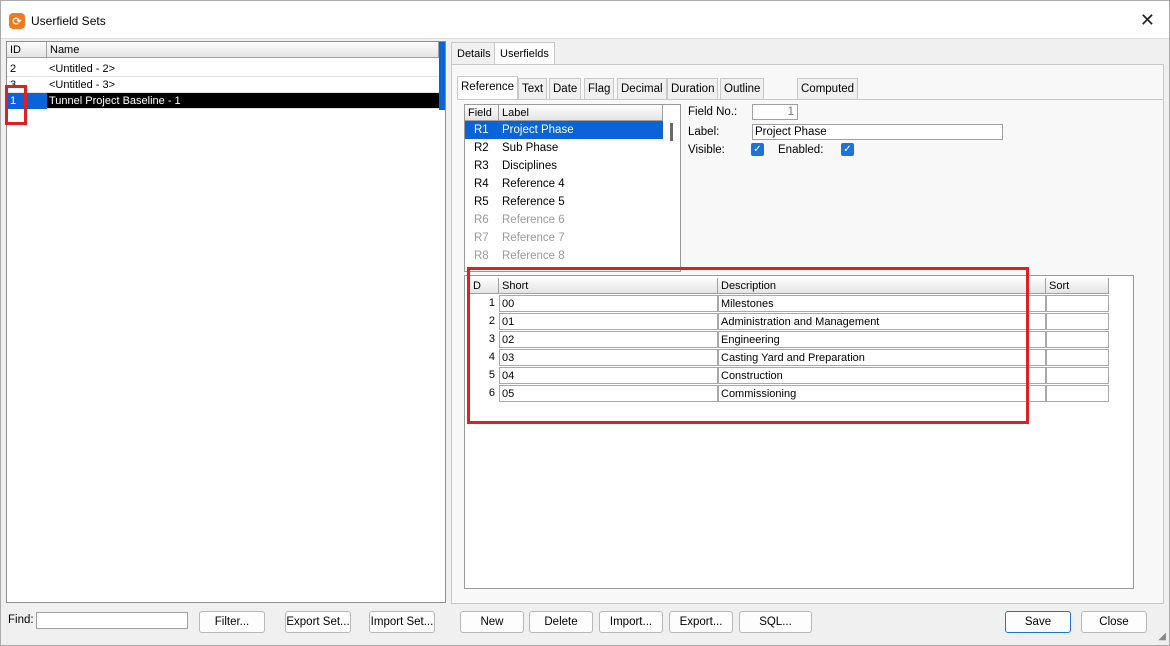 Image resolution: width=1170 pixels, height=646 pixels. I want to click on field-label: Reference 6, so click(533, 220).